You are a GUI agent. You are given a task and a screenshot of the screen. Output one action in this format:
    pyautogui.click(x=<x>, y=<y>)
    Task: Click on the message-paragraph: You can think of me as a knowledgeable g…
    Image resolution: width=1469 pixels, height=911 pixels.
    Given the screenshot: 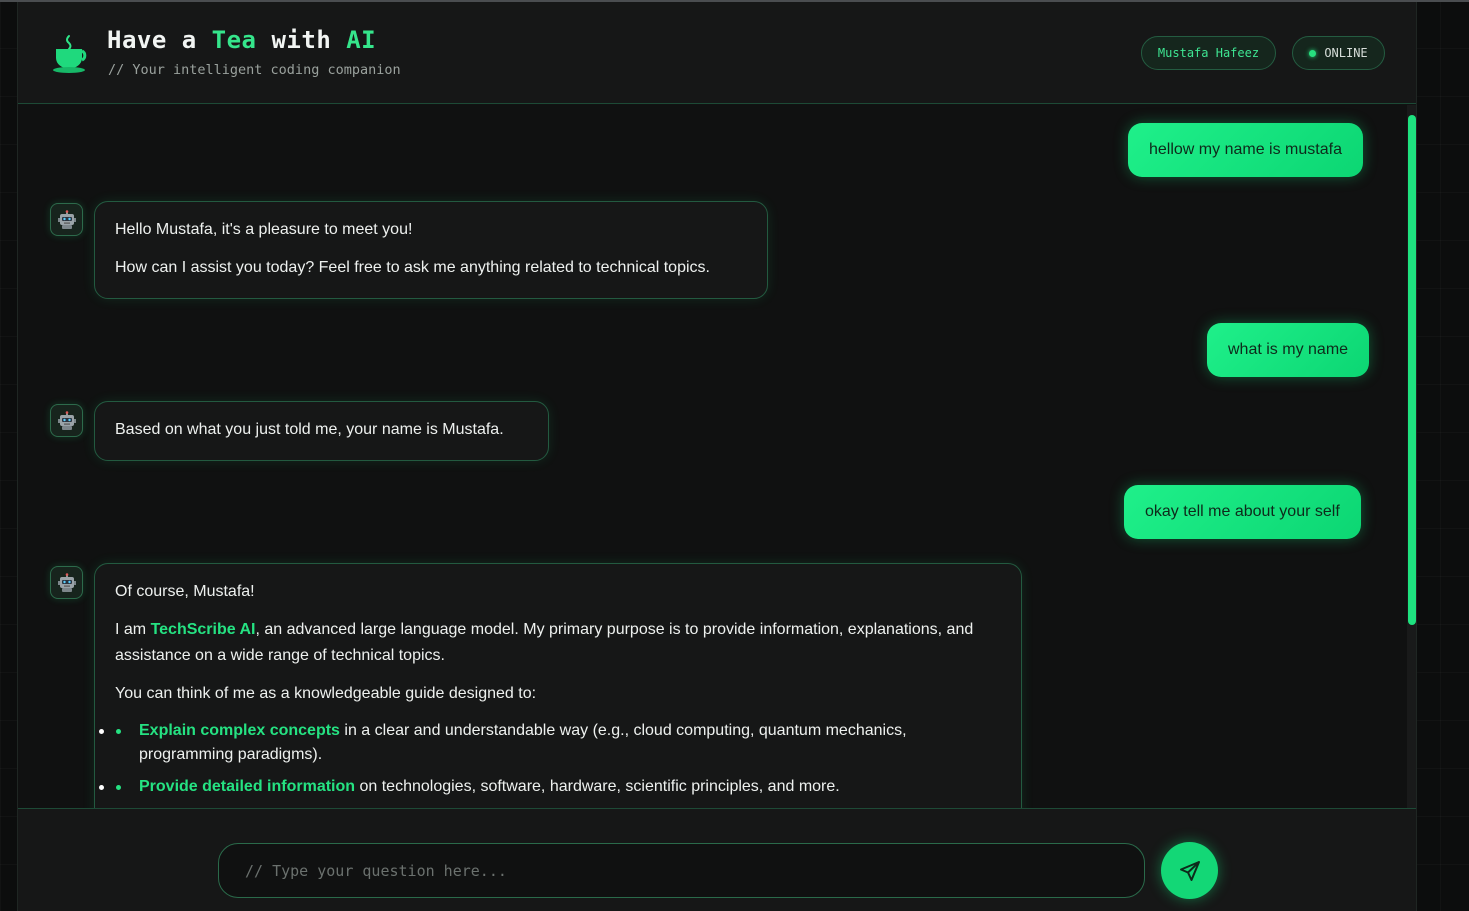 What is the action you would take?
    pyautogui.click(x=326, y=693)
    